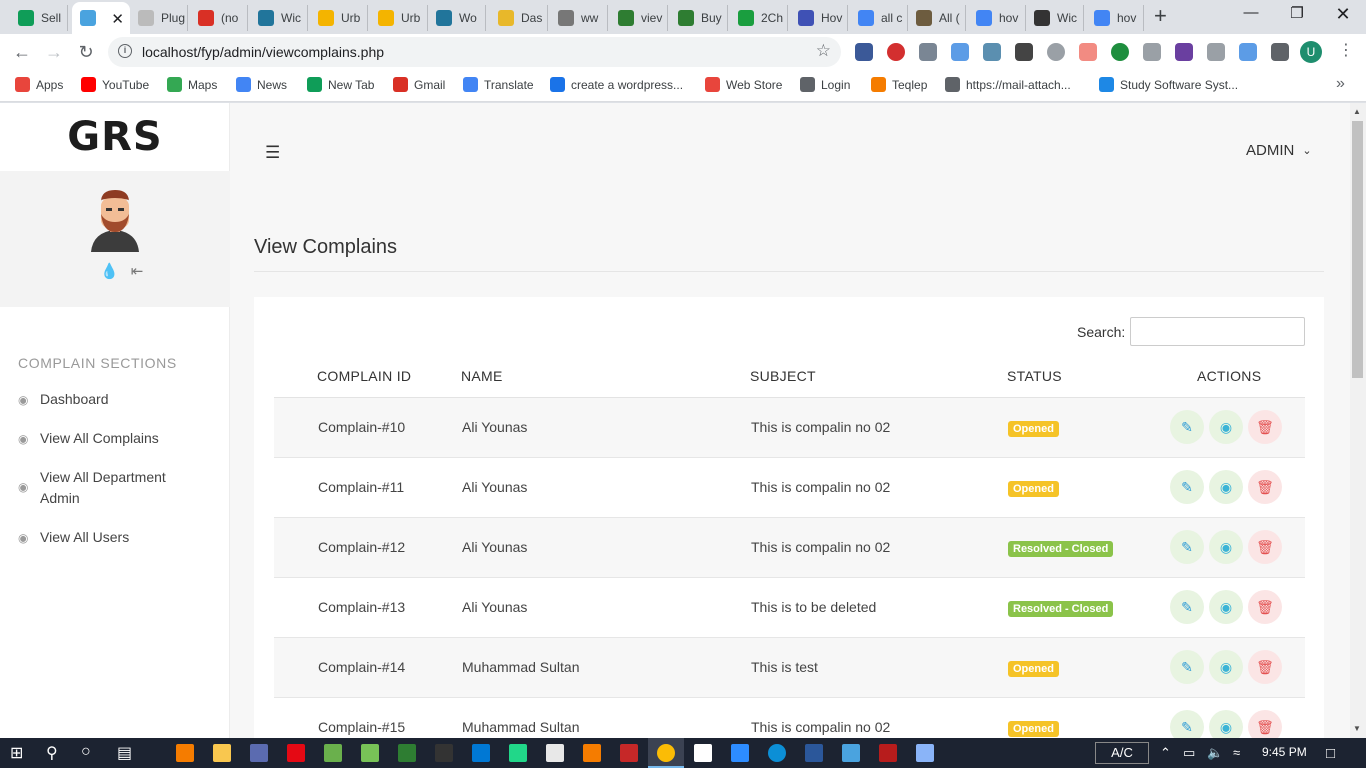 The width and height of the screenshot is (1366, 768). Describe the element at coordinates (54, 52) in the screenshot. I see `forward-icon: →` at that location.